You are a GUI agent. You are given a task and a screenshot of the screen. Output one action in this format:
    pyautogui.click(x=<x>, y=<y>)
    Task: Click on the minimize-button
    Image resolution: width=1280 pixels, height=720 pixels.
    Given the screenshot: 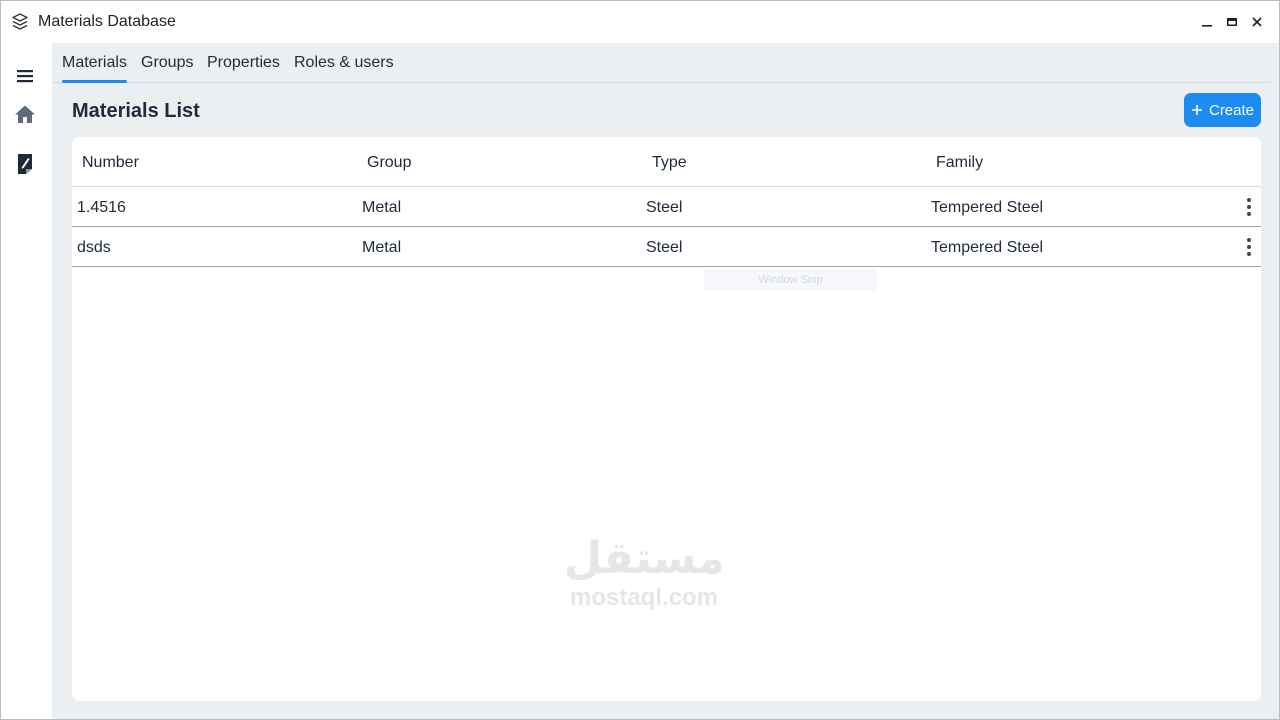 What is the action you would take?
    pyautogui.click(x=1207, y=22)
    